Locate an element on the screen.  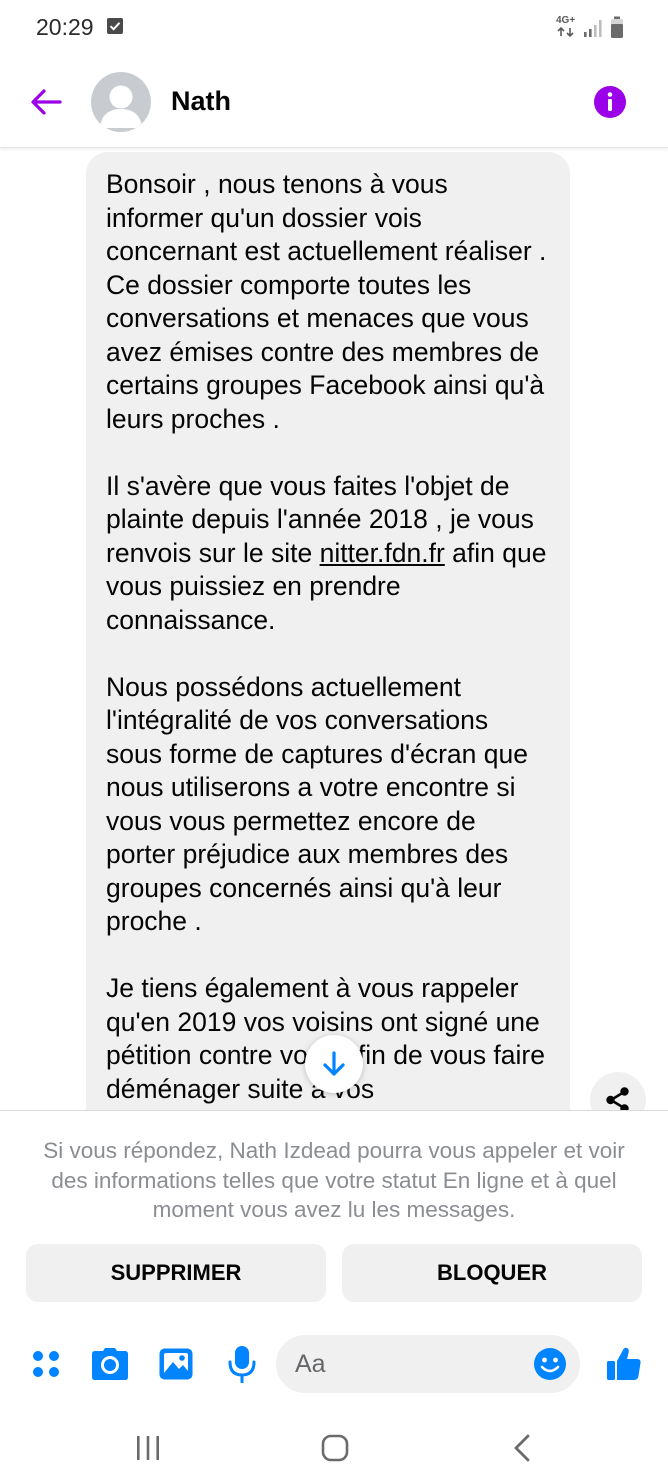
status-time: 20:29 is located at coordinates (65, 27).